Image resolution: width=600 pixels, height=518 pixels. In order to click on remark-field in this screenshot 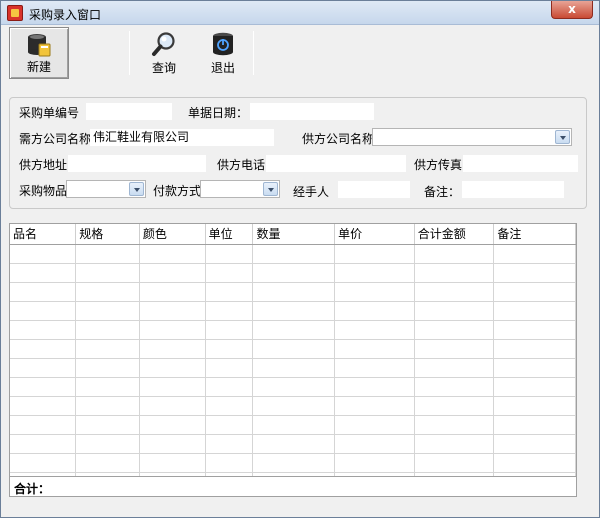, I will do `click(513, 189)`.